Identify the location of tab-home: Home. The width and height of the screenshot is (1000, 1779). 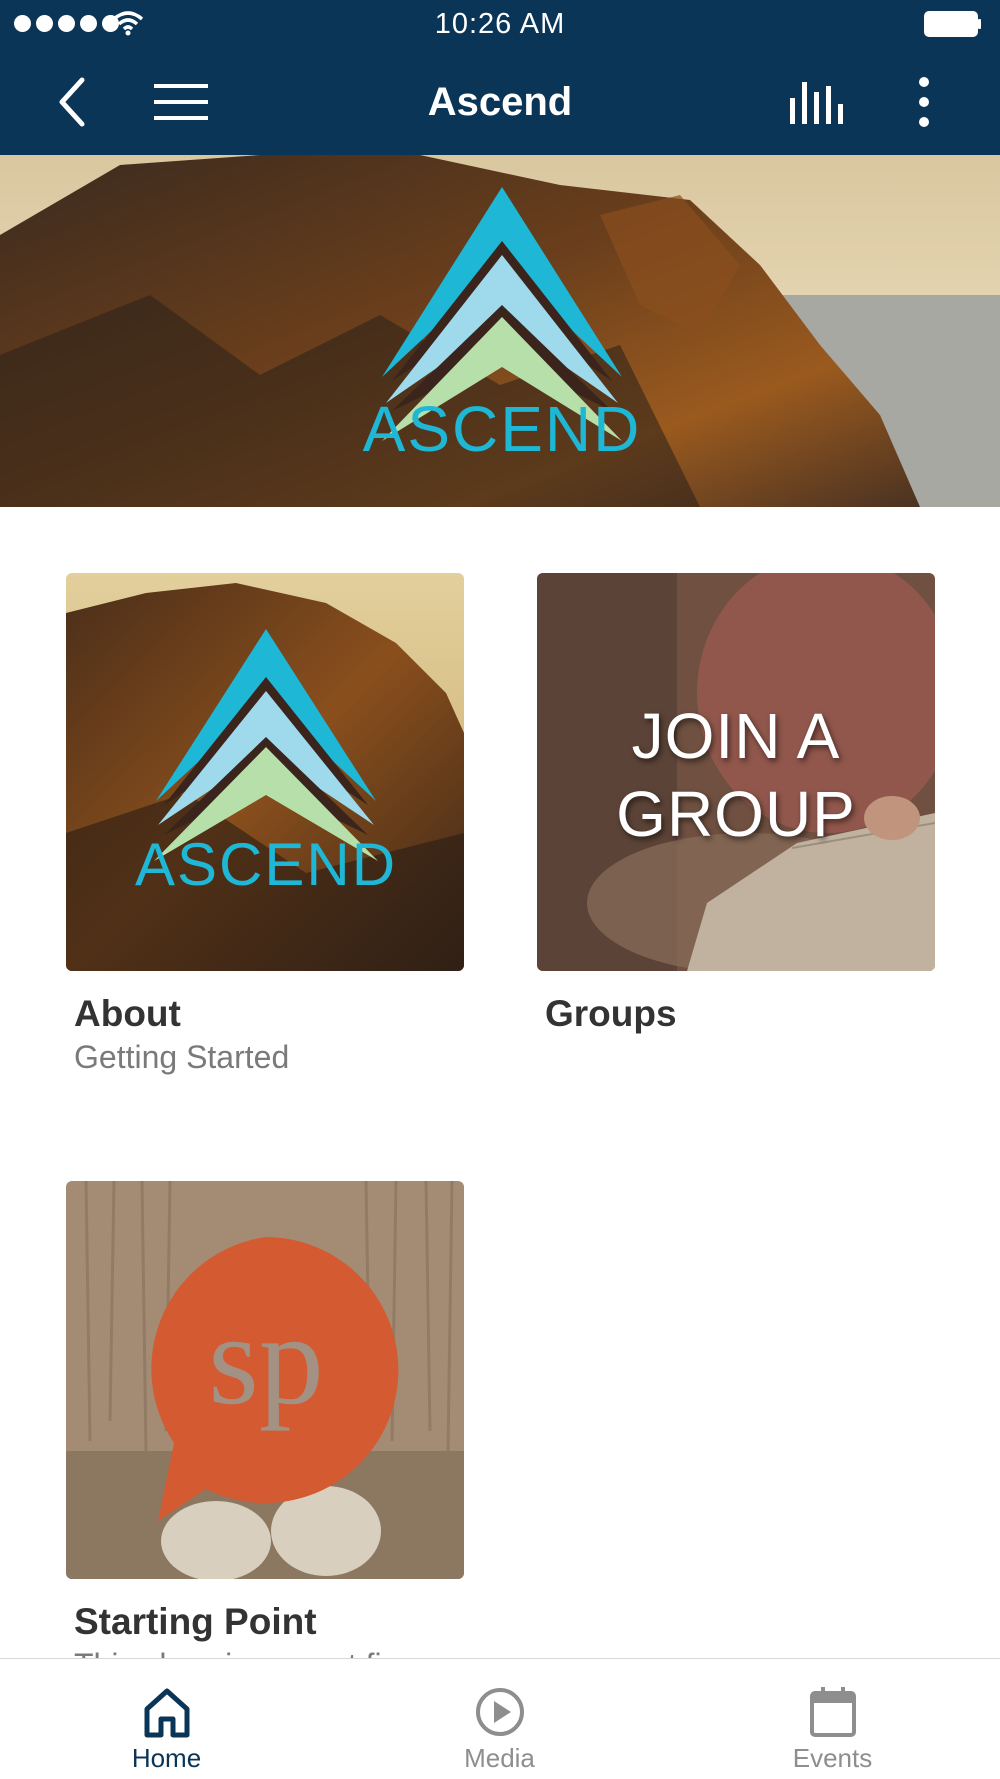
(166, 1719).